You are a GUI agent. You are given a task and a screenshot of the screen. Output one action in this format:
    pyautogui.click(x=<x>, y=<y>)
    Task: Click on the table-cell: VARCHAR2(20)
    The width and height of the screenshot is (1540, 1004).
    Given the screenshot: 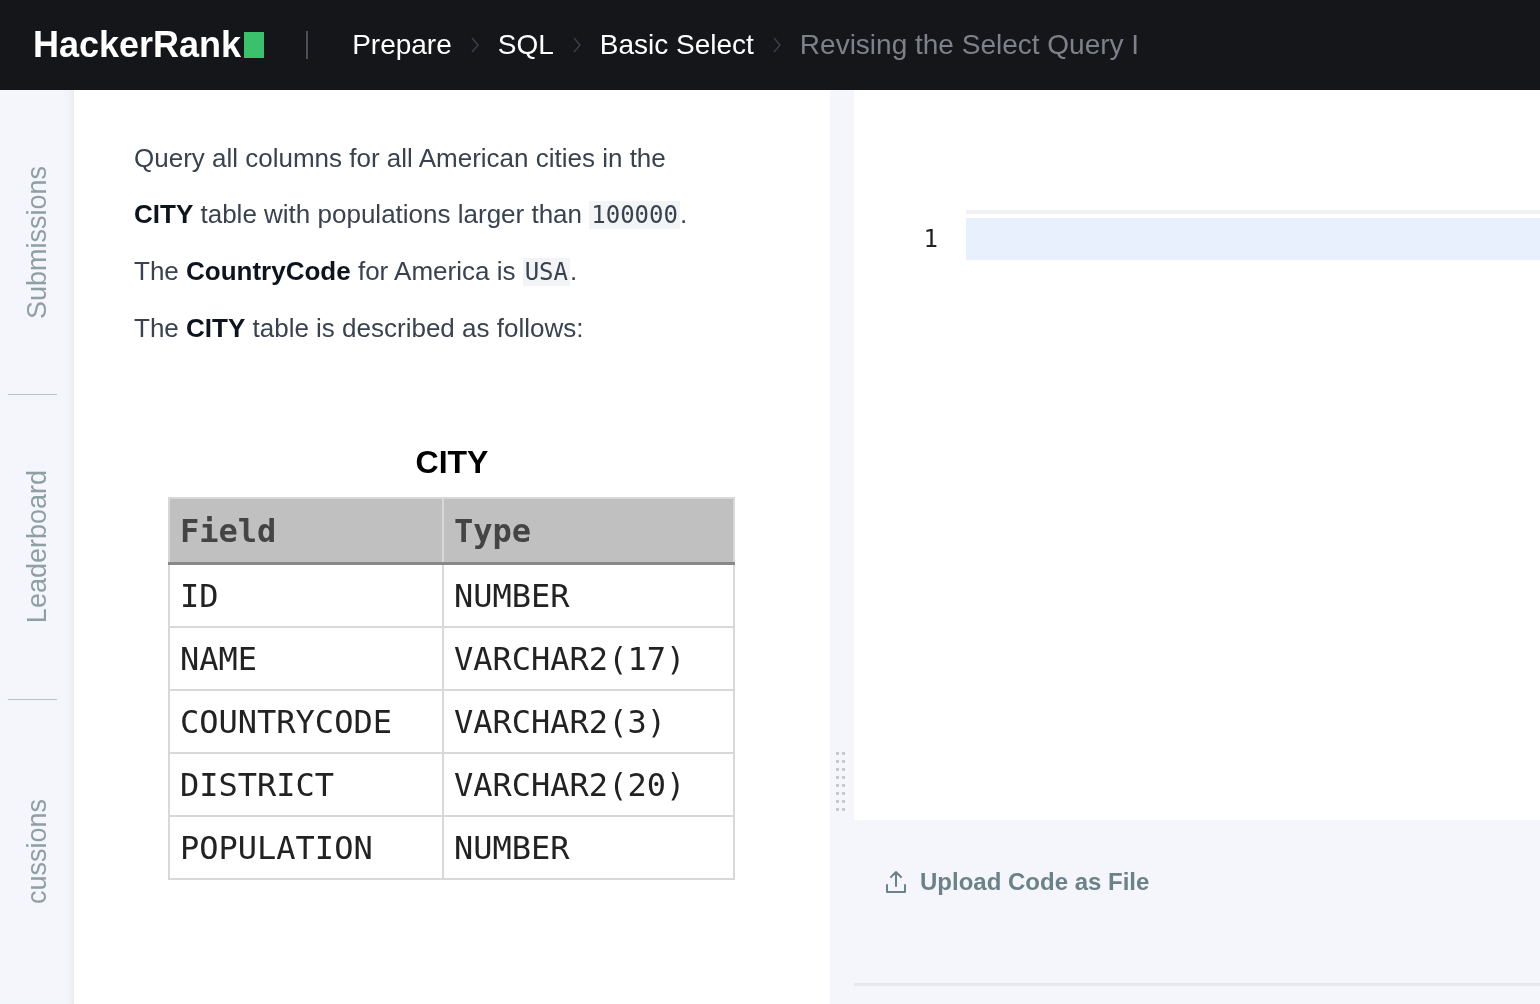 What is the action you would take?
    pyautogui.click(x=588, y=784)
    